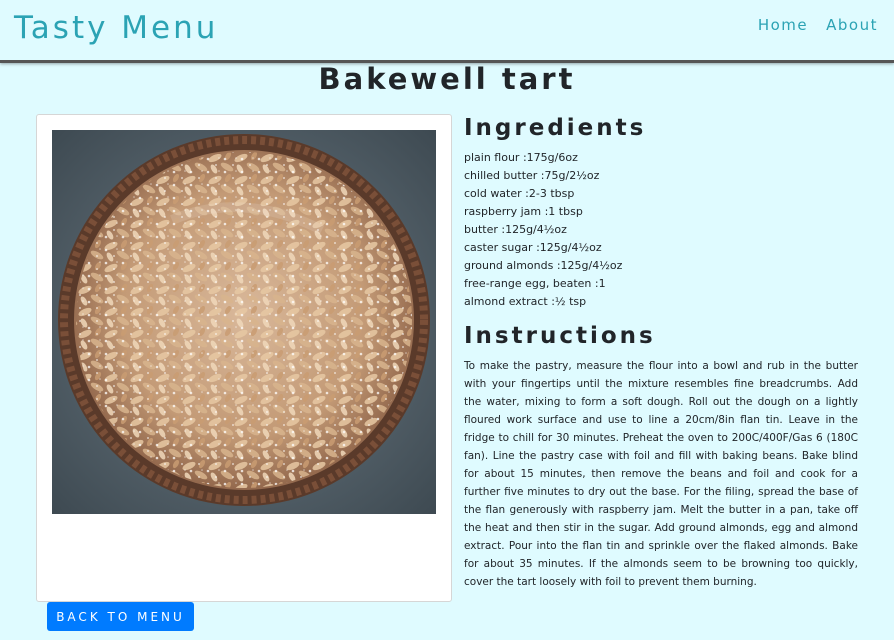 Image resolution: width=894 pixels, height=640 pixels. Describe the element at coordinates (818, 25) in the screenshot. I see `nav-links: Home About` at that location.